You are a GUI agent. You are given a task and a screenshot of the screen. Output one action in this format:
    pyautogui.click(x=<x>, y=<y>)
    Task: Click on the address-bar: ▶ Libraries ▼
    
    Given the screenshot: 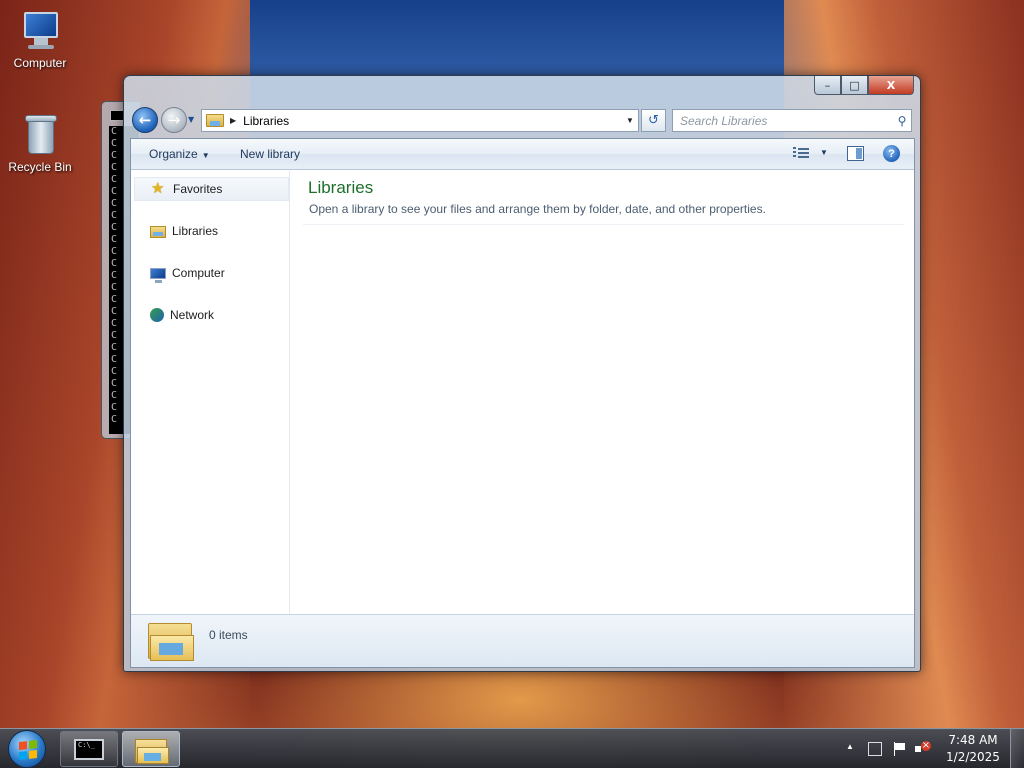 What is the action you would take?
    pyautogui.click(x=420, y=120)
    